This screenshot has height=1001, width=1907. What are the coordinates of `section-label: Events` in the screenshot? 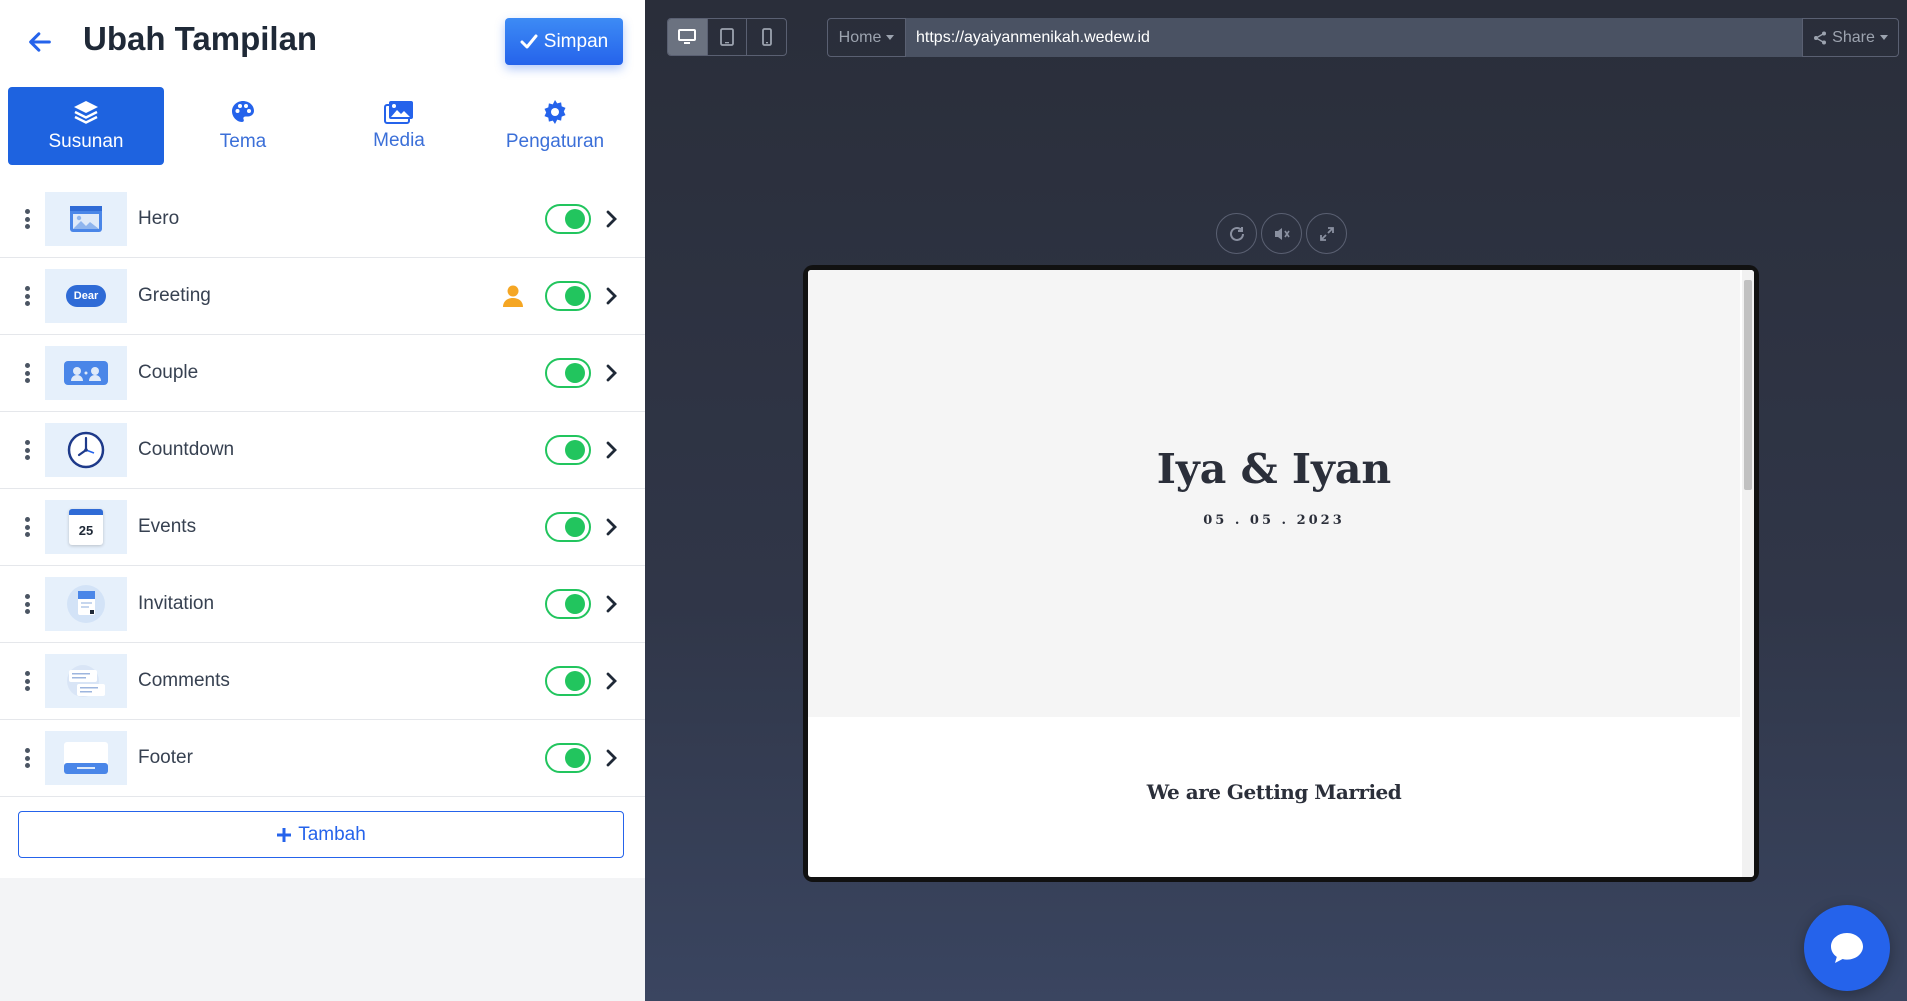 It's located at (167, 526).